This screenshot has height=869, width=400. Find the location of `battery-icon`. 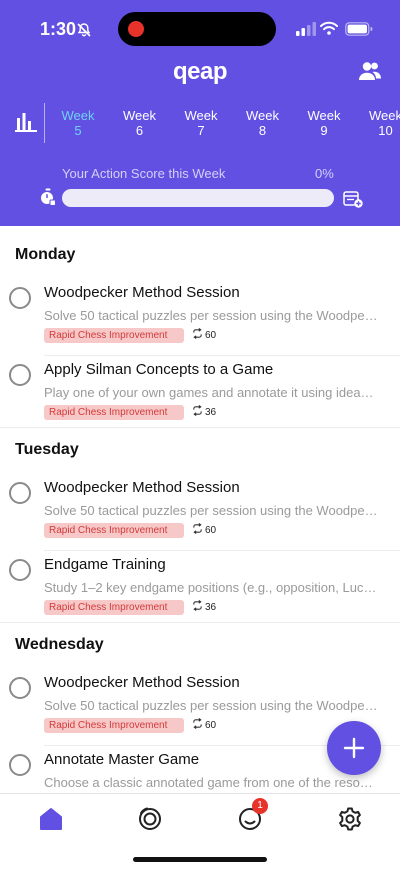

battery-icon is located at coordinates (359, 29).